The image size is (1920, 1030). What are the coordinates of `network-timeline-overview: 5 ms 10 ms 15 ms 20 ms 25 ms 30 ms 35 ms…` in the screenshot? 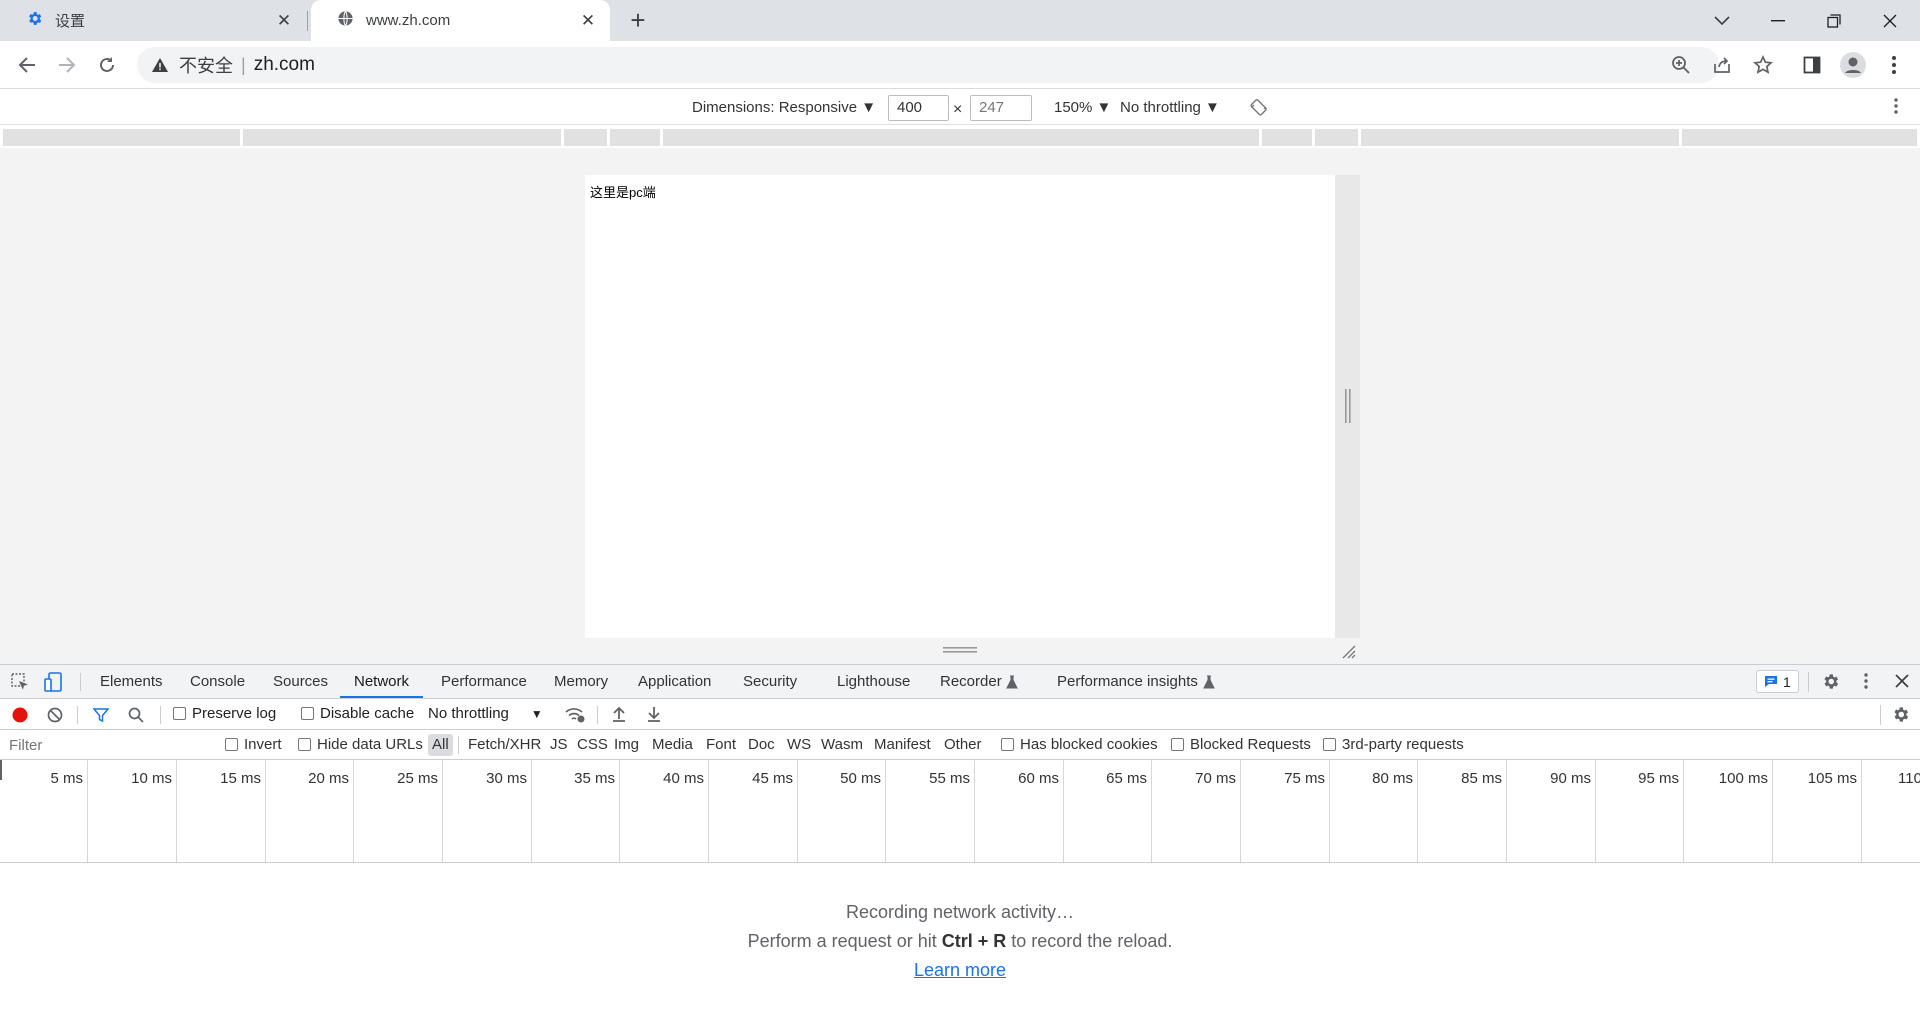 It's located at (960, 811).